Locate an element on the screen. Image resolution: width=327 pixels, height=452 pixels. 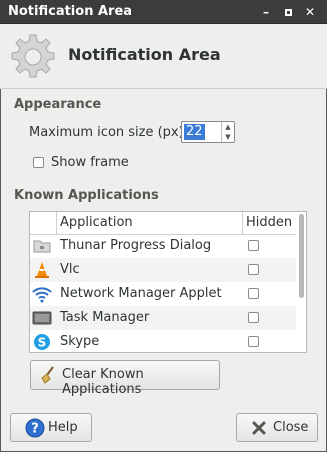
table-row: S Skype is located at coordinates (163, 341).